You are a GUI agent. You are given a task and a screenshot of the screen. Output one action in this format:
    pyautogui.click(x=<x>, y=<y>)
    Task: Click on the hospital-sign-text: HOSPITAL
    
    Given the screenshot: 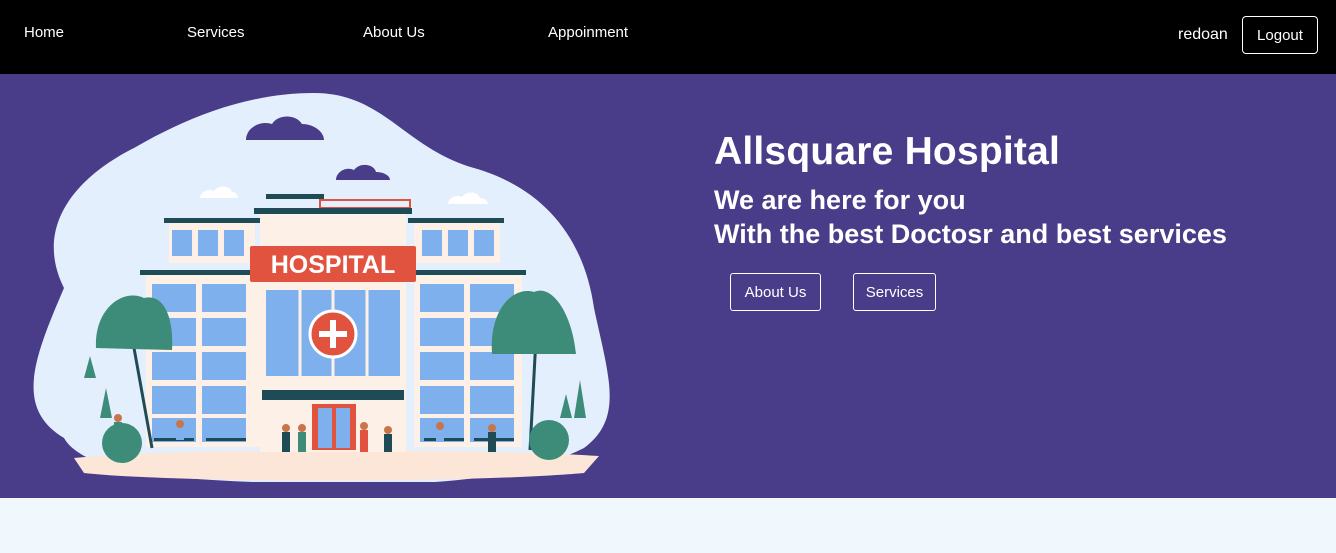 What is the action you would take?
    pyautogui.click(x=333, y=265)
    